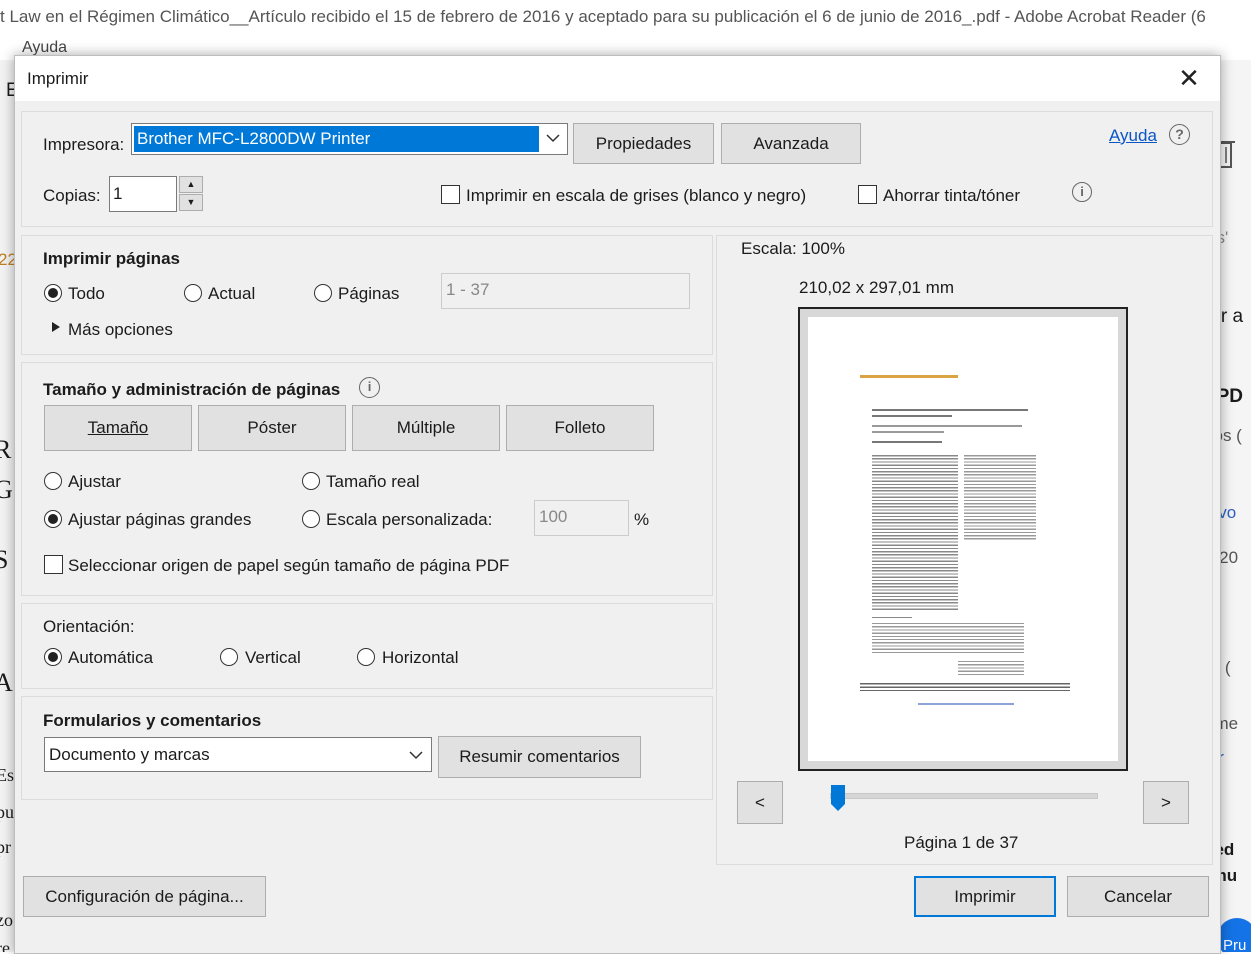 This screenshot has width=1251, height=954. What do you see at coordinates (89, 626) in the screenshot?
I see `orientation-title: Orientación:` at bounding box center [89, 626].